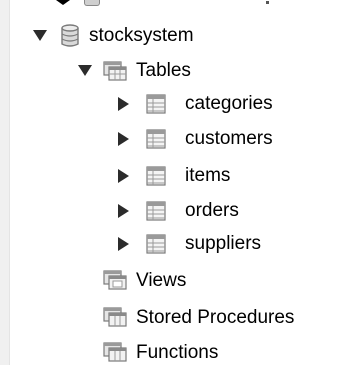 This screenshot has width=355, height=368. What do you see at coordinates (115, 71) in the screenshot?
I see `table-folder-icon` at bounding box center [115, 71].